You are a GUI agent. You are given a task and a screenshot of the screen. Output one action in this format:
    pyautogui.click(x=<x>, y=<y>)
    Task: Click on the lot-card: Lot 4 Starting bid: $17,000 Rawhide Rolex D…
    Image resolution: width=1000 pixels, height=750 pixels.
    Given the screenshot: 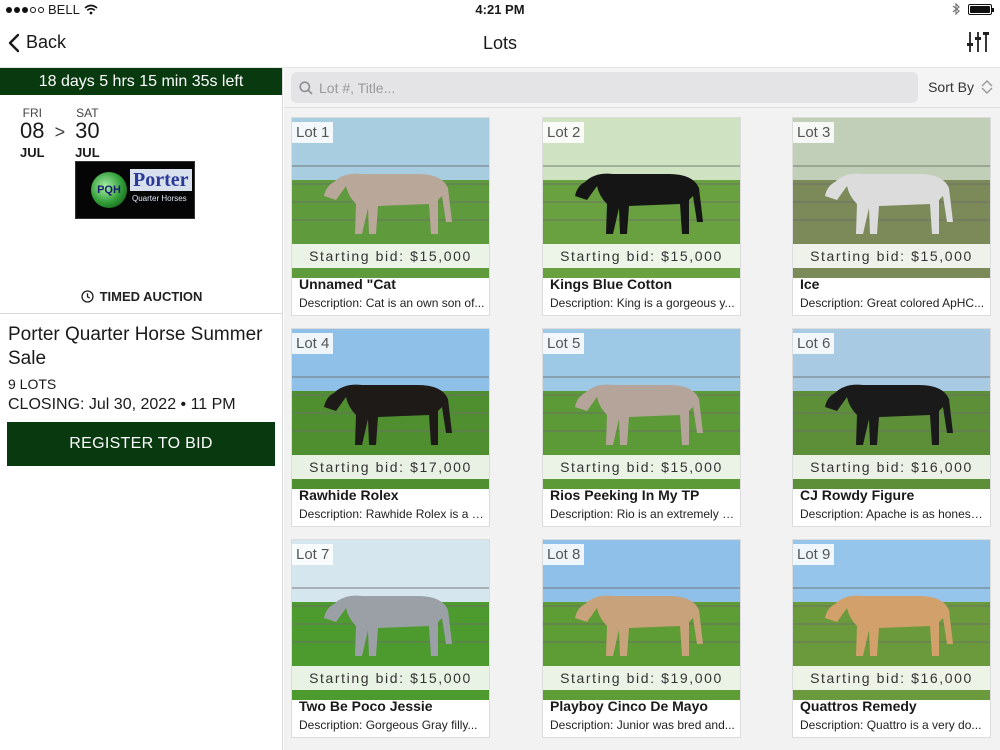 What is the action you would take?
    pyautogui.click(x=390, y=427)
    